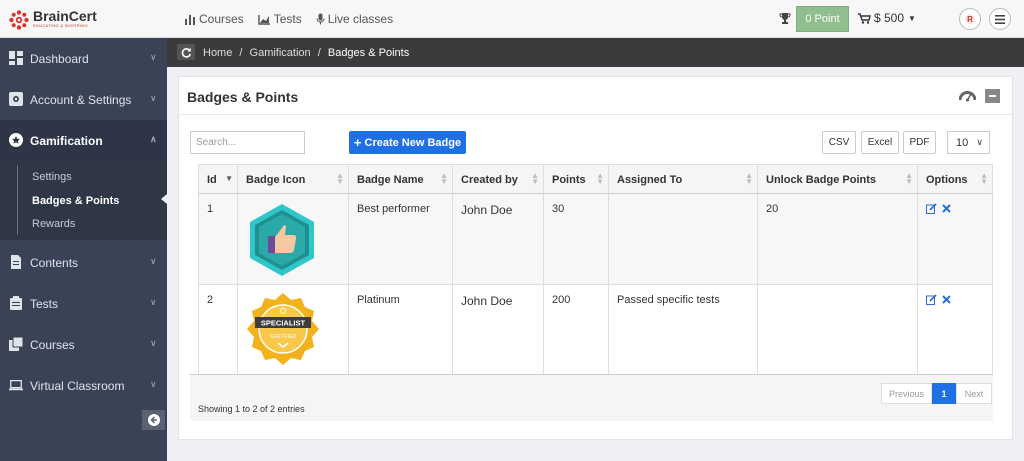 The width and height of the screenshot is (1024, 461). What do you see at coordinates (360, 19) in the screenshot?
I see `topnav-live-classes-label: Live classes` at bounding box center [360, 19].